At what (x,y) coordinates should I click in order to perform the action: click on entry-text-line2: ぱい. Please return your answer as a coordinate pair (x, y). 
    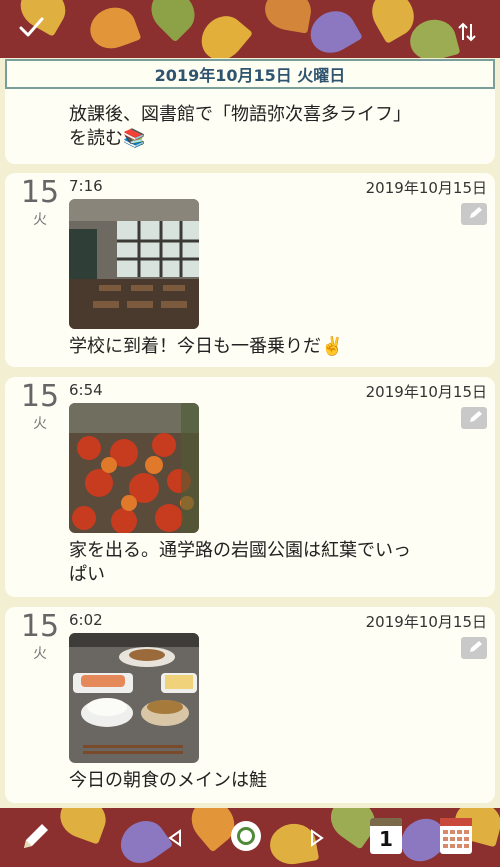
    Looking at the image, I should click on (87, 574).